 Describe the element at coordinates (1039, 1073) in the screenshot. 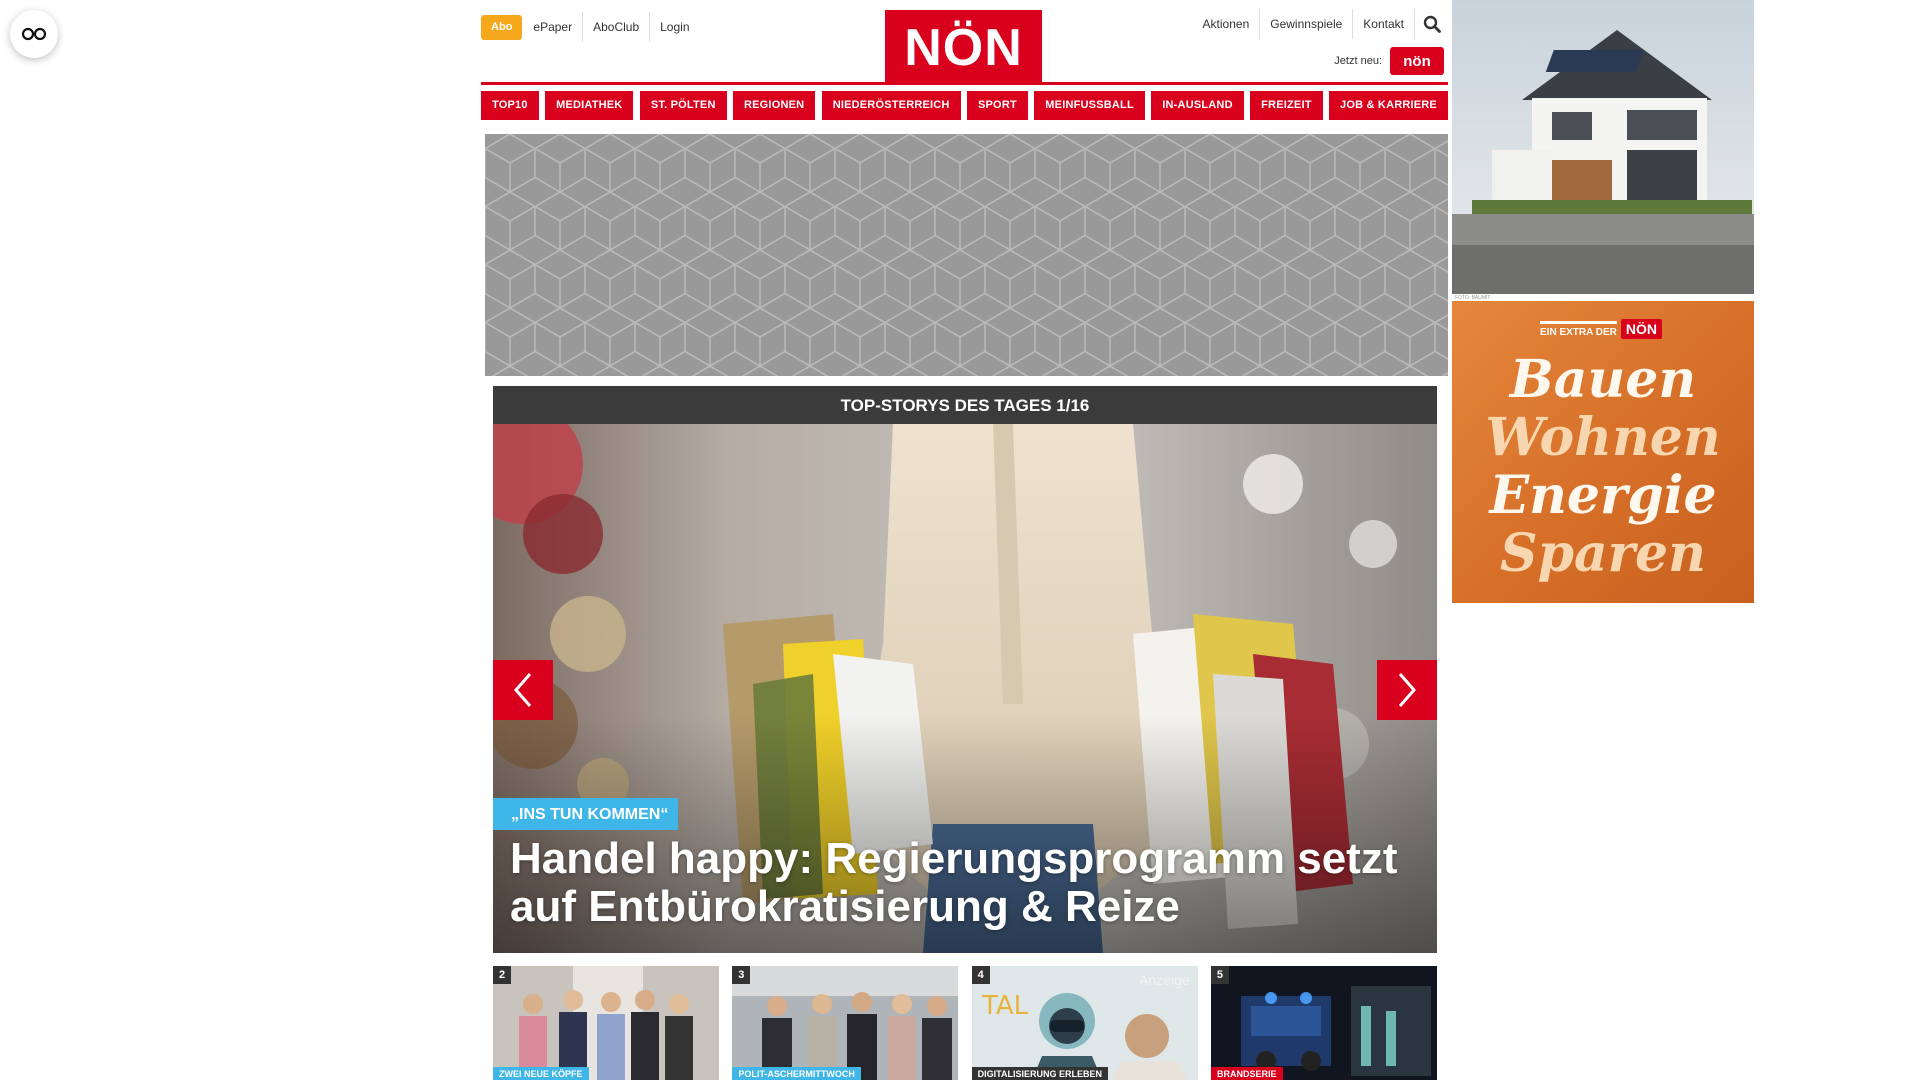

I see `thumb-tag: DIGITALISIERUNG ERLEBEN` at that location.